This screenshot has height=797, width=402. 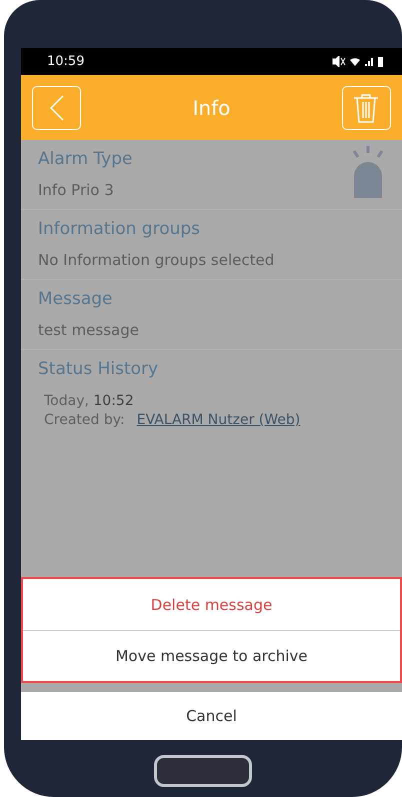 I want to click on field-value: No Information groups selected, so click(x=157, y=260).